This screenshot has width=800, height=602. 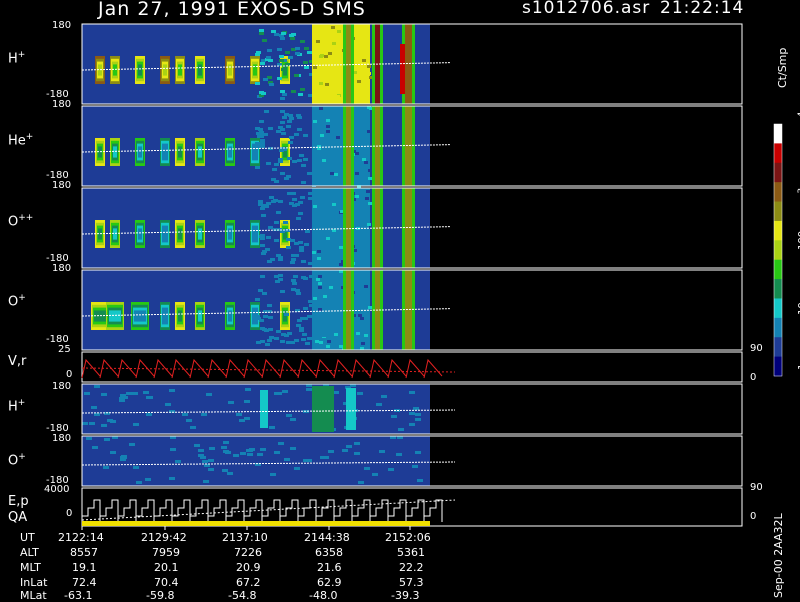 I want to click on panel-label-o-plus-pa: O+, so click(x=17, y=460).